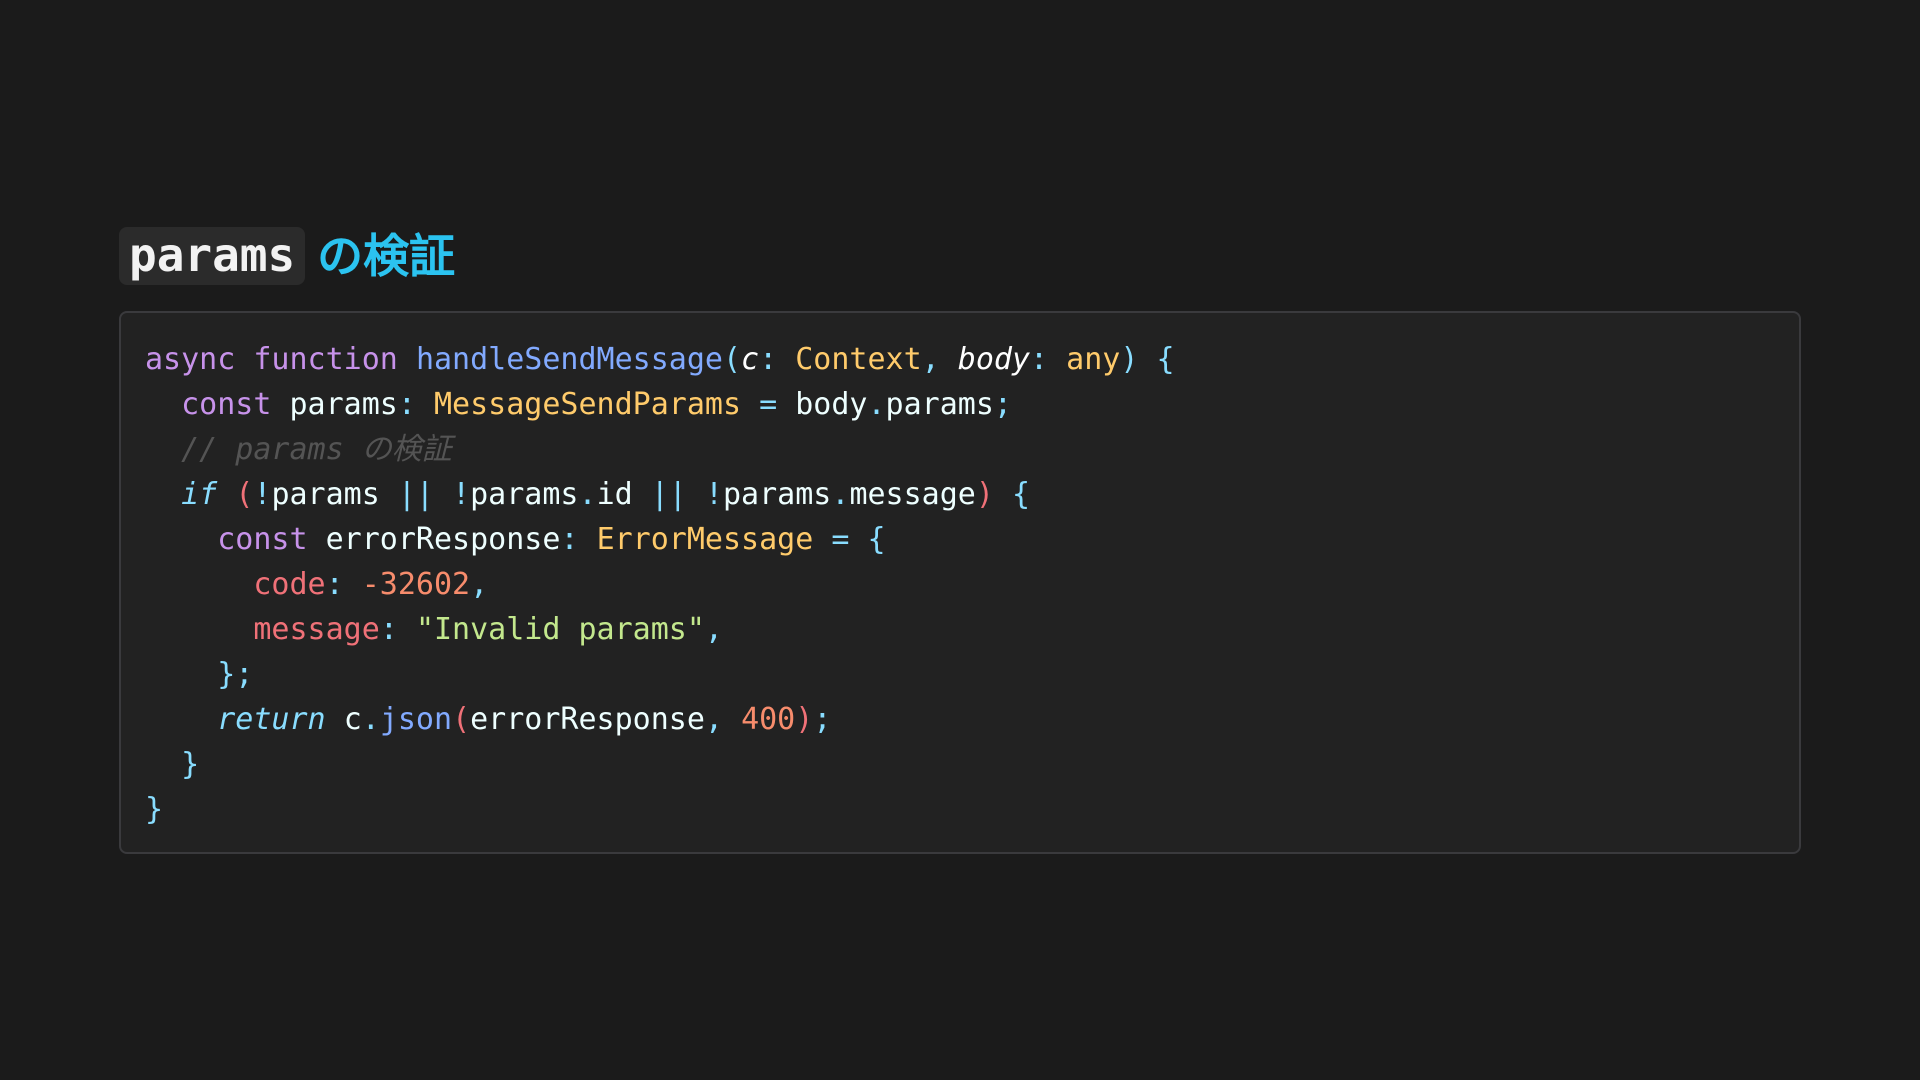 The image size is (1920, 1080). Describe the element at coordinates (235, 674) in the screenshot. I see `token-punct: };` at that location.